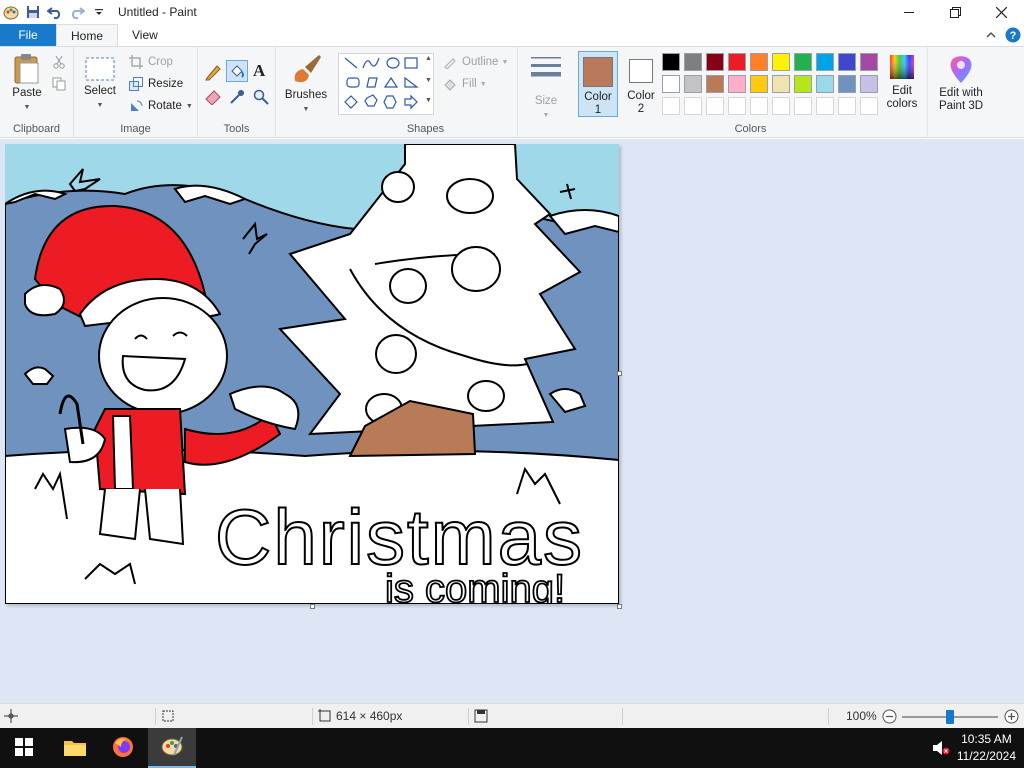  What do you see at coordinates (1013, 35) in the screenshot?
I see `help-icon: ?` at bounding box center [1013, 35].